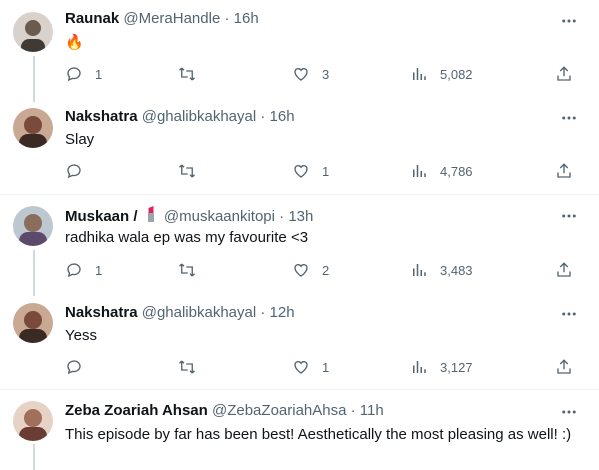 The image size is (599, 470). What do you see at coordinates (456, 74) in the screenshot?
I see `views-count: 5,082` at bounding box center [456, 74].